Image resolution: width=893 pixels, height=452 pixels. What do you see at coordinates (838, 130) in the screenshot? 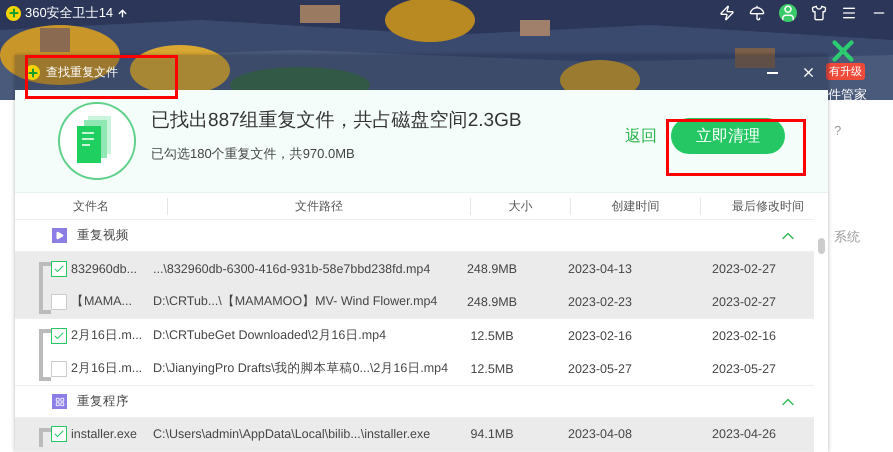
I see `side-text: ?` at bounding box center [838, 130].